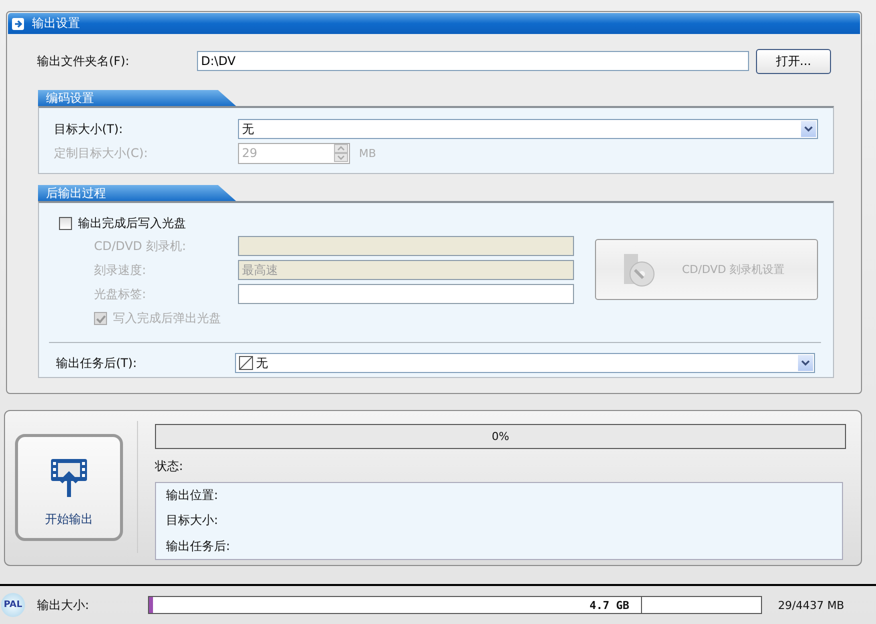 The height and width of the screenshot is (624, 876). Describe the element at coordinates (367, 153) in the screenshot. I see `unit-label: MB` at that location.